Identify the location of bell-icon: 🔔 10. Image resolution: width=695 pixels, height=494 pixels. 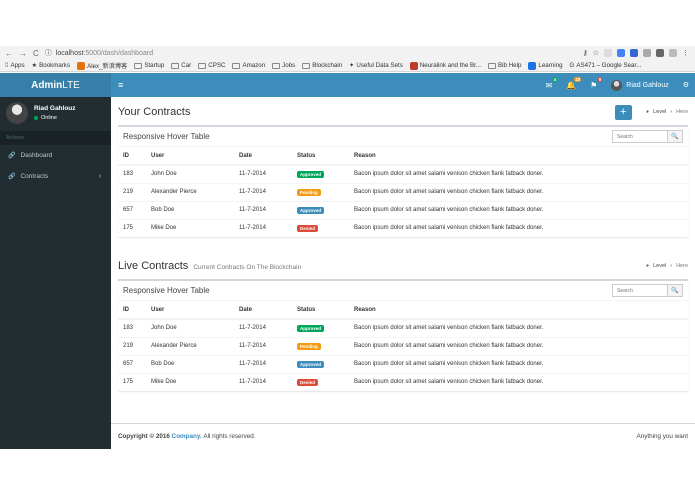
(574, 83).